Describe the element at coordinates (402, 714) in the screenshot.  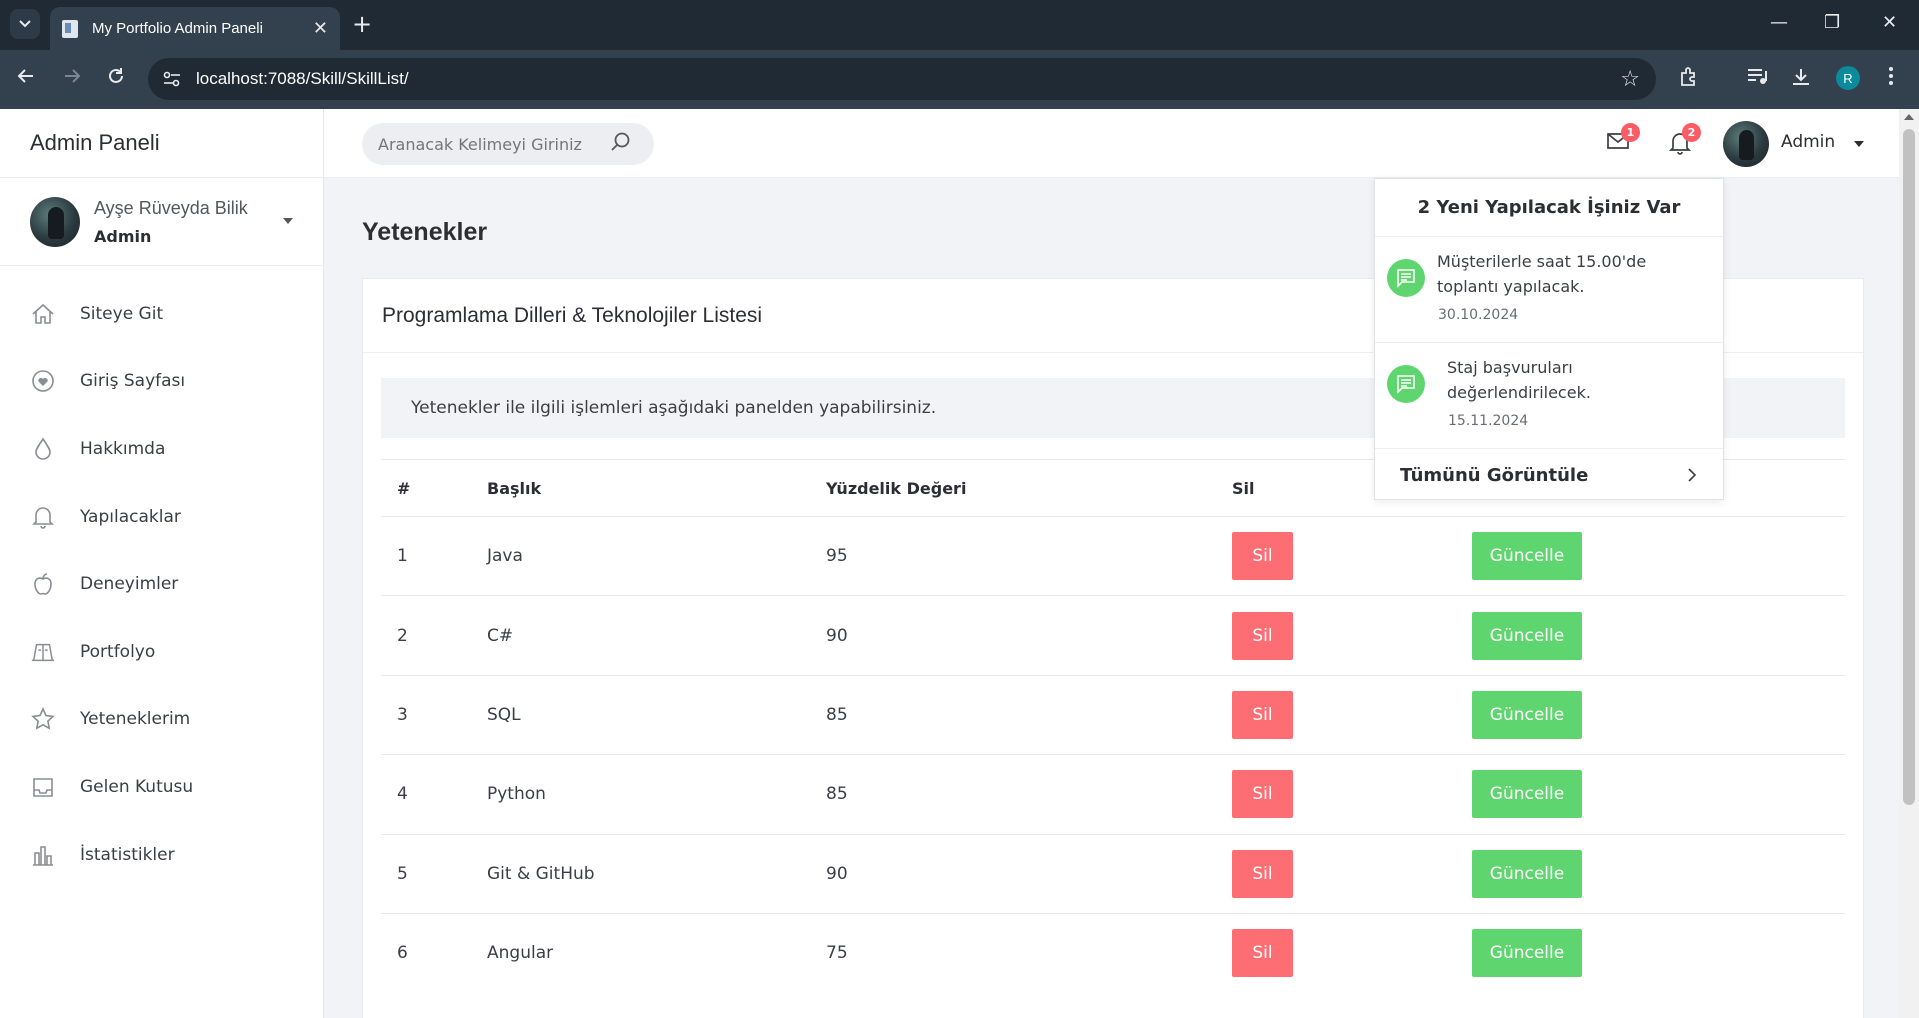
I see `row-number: 3` at that location.